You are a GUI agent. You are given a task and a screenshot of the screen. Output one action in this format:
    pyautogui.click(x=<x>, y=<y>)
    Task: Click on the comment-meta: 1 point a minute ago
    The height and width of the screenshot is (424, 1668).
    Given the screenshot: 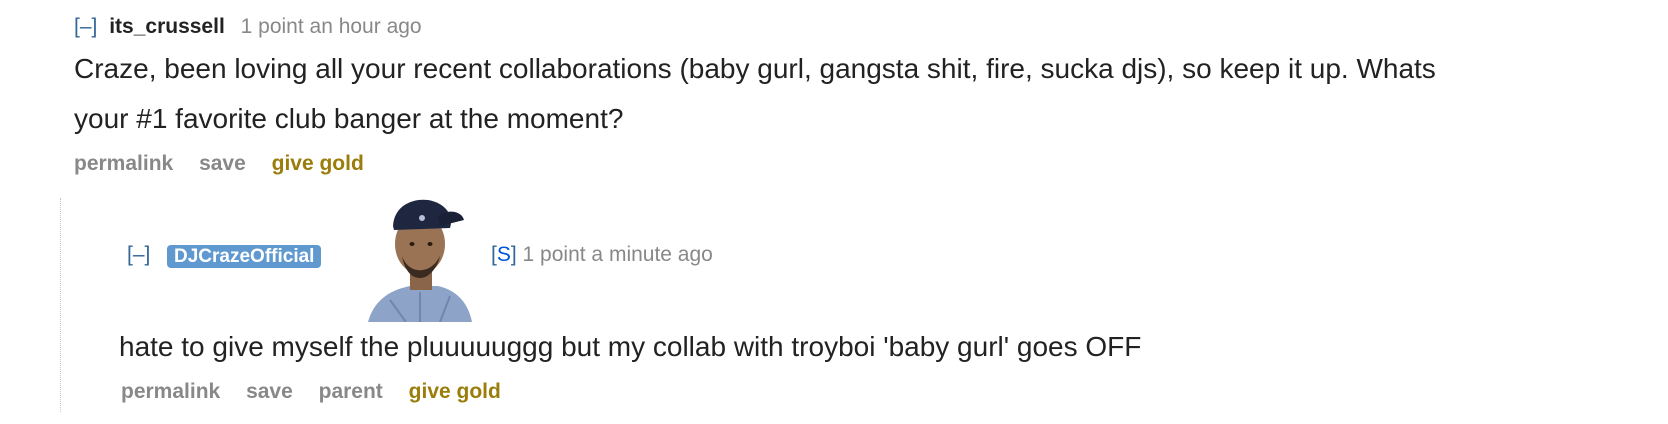 What is the action you would take?
    pyautogui.click(x=617, y=254)
    